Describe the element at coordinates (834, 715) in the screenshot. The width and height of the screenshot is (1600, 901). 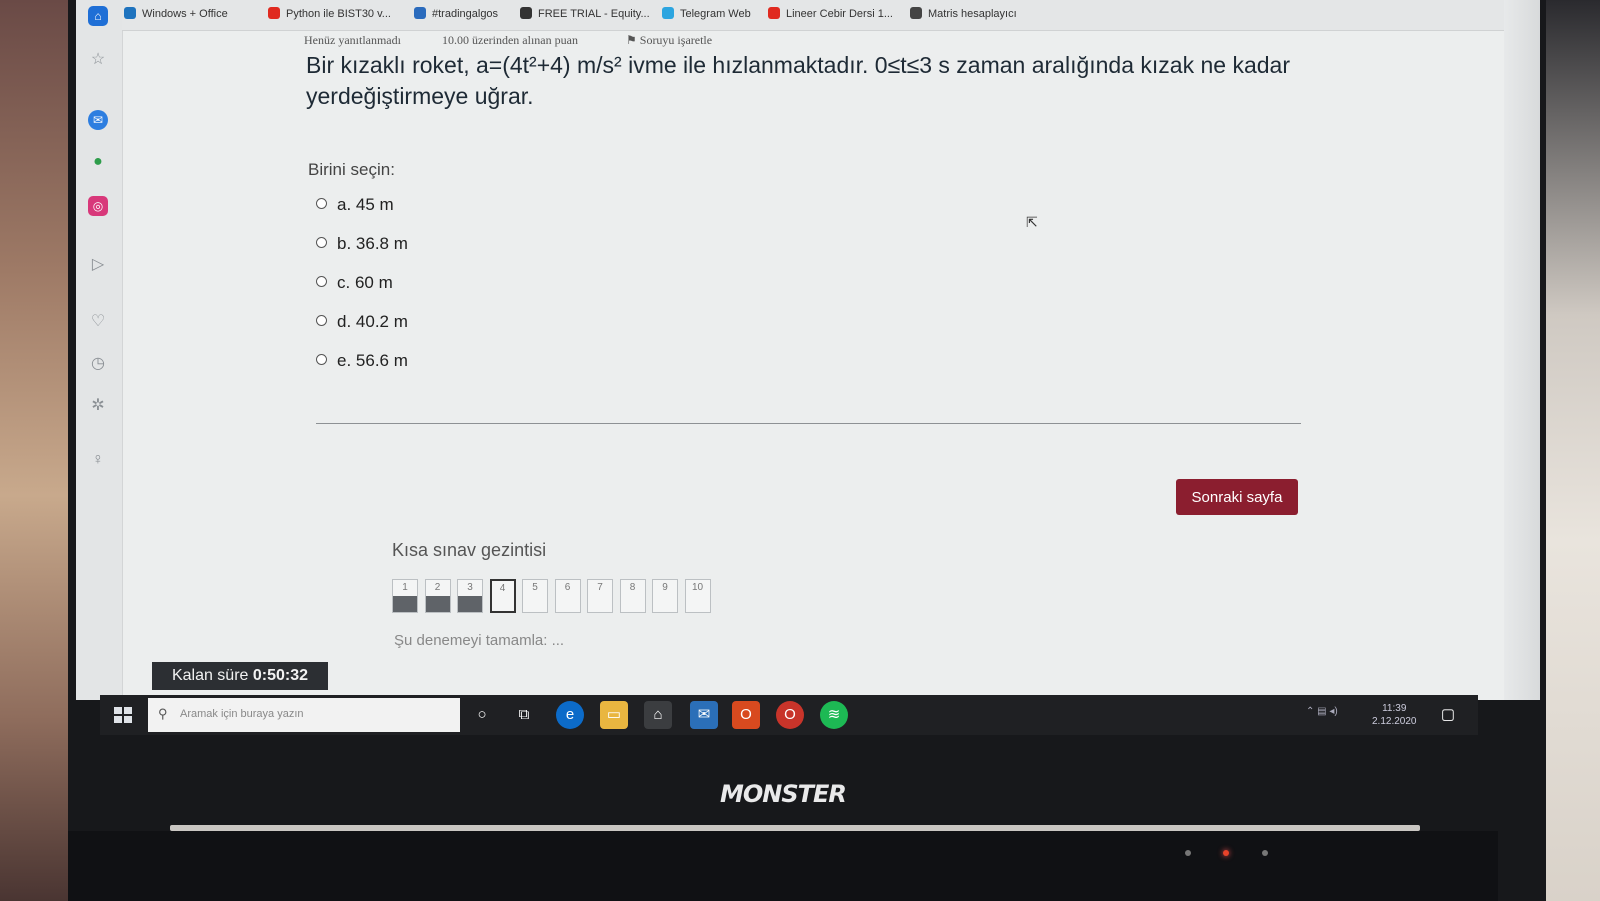
I see `spotify-icon: ≋` at that location.